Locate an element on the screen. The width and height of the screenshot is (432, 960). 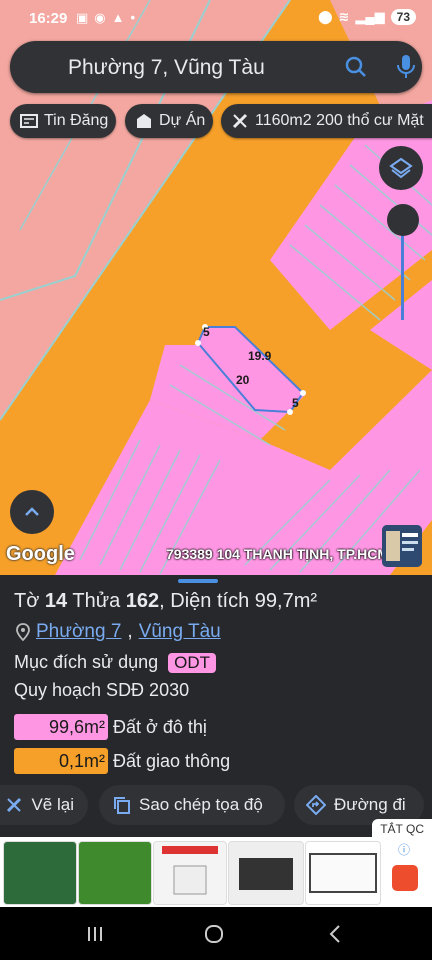
ward-link: Phường 7 is located at coordinates (78, 632).